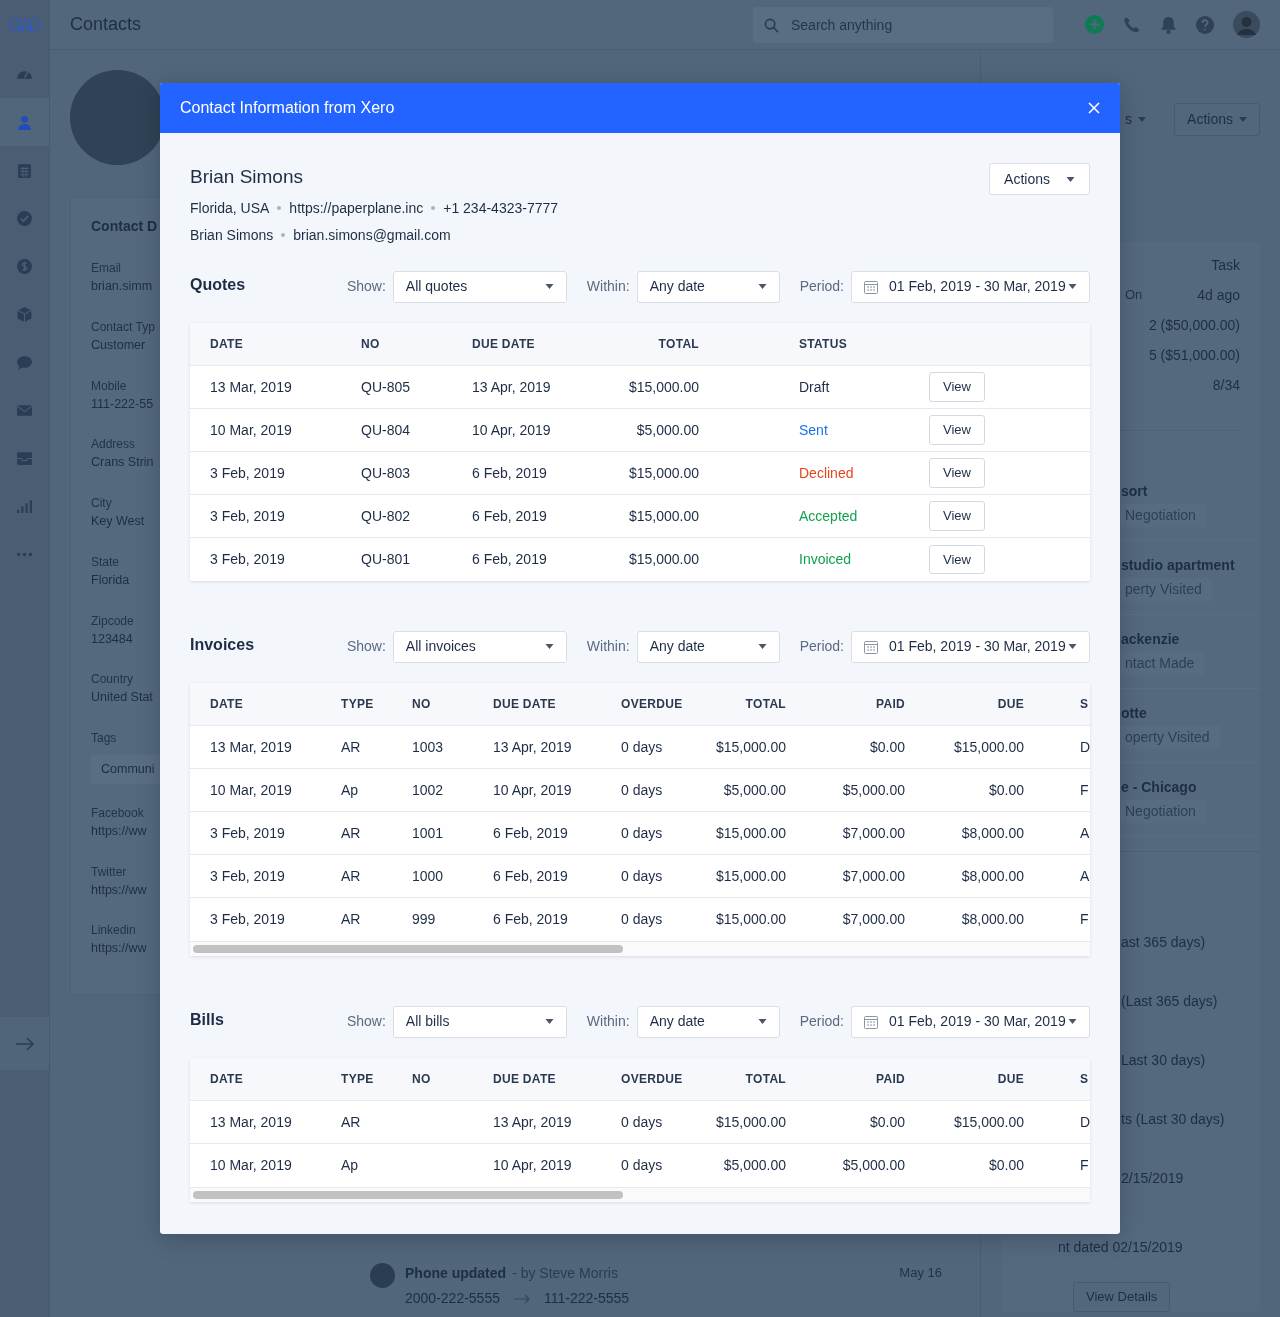 This screenshot has height=1317, width=1280. I want to click on status-text: Draft, so click(814, 387).